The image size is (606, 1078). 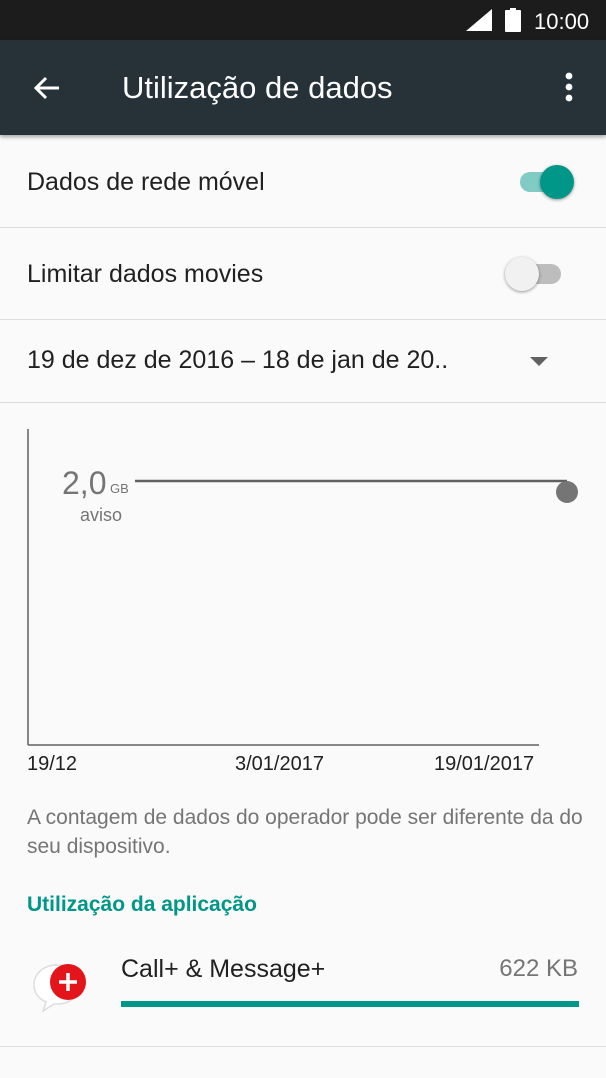 I want to click on warning-value: 2,0, so click(x=84, y=483).